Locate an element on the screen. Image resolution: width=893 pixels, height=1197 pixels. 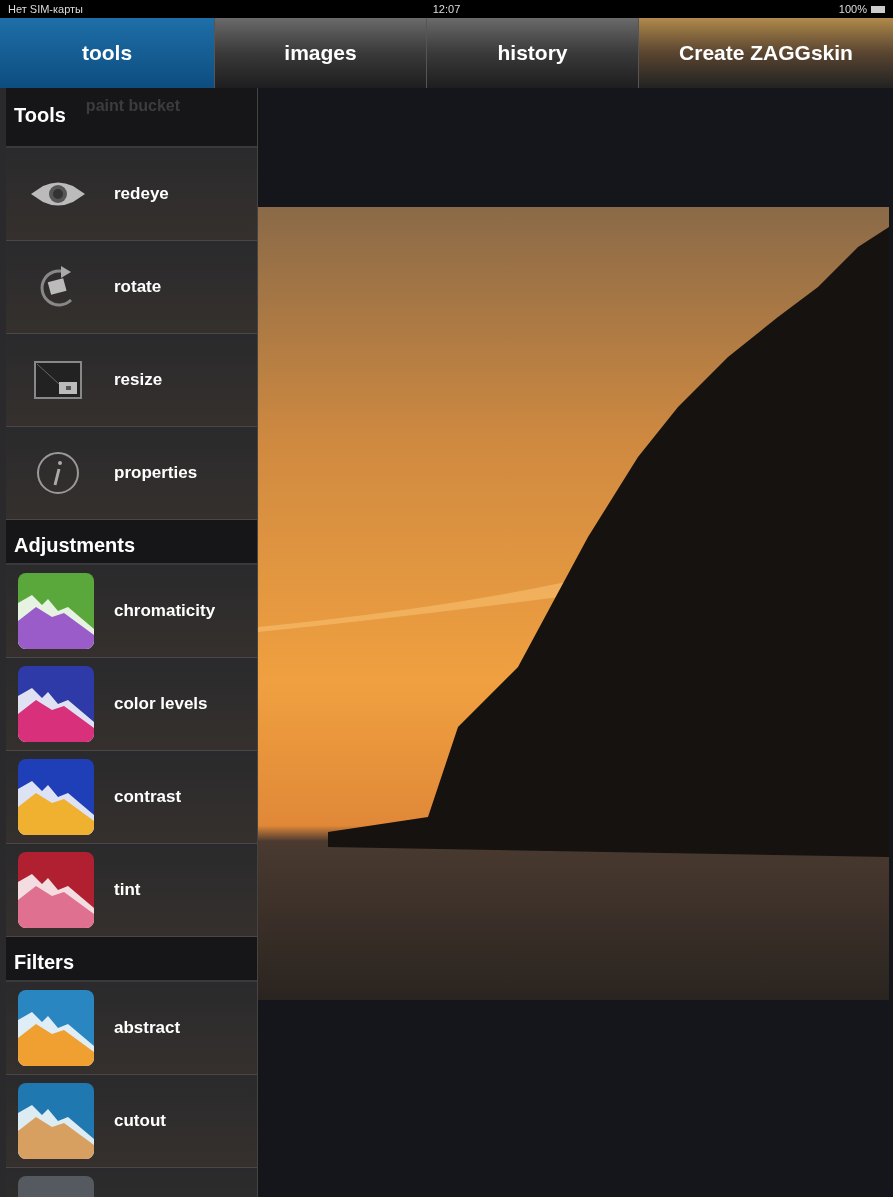
create-skin-button: Create ZAGGskin is located at coordinates (766, 53).